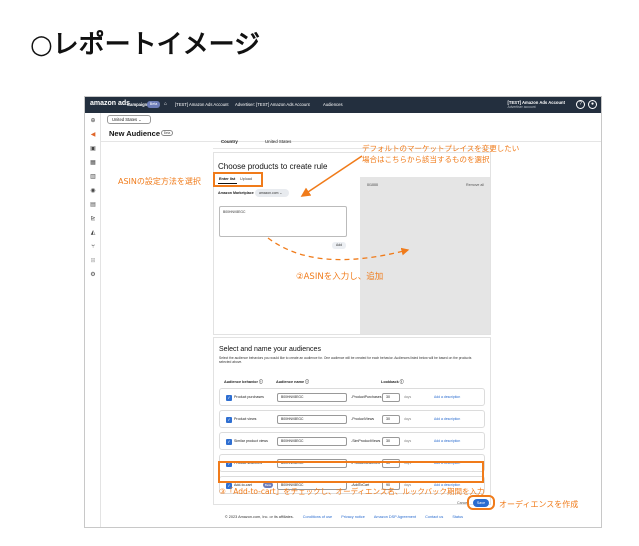  What do you see at coordinates (426, 159) in the screenshot?
I see `marketplace-annotation-line2: 場合はこちらから該当するものを選択` at bounding box center [426, 159].